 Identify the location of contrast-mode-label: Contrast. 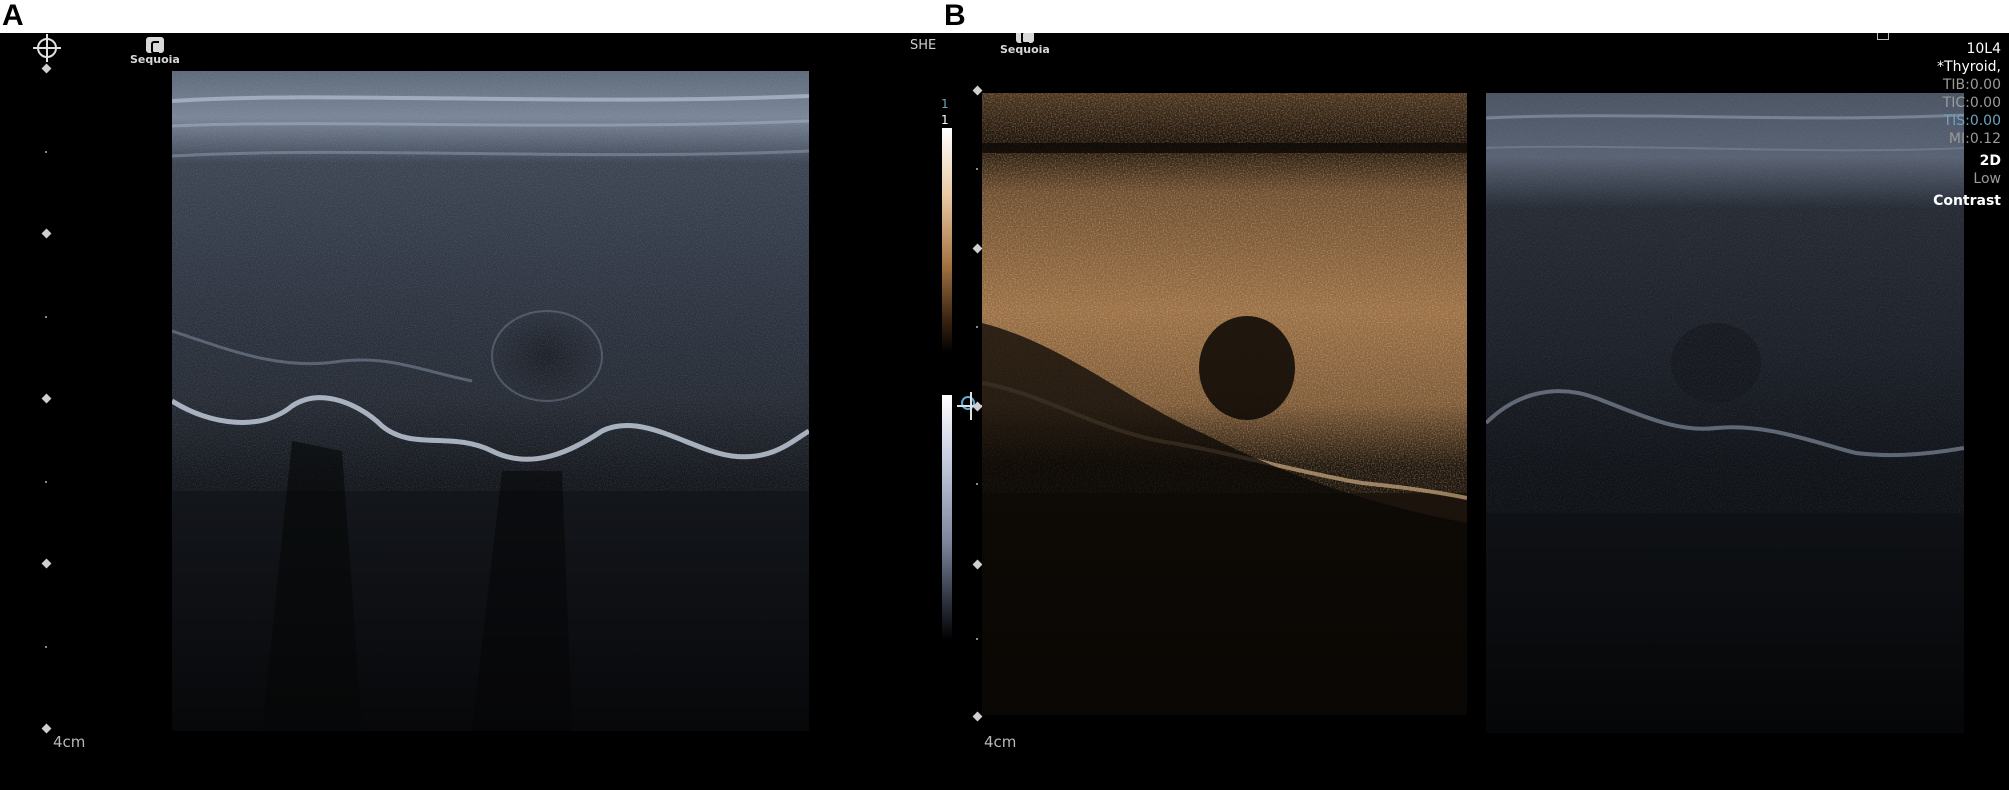
(1967, 201).